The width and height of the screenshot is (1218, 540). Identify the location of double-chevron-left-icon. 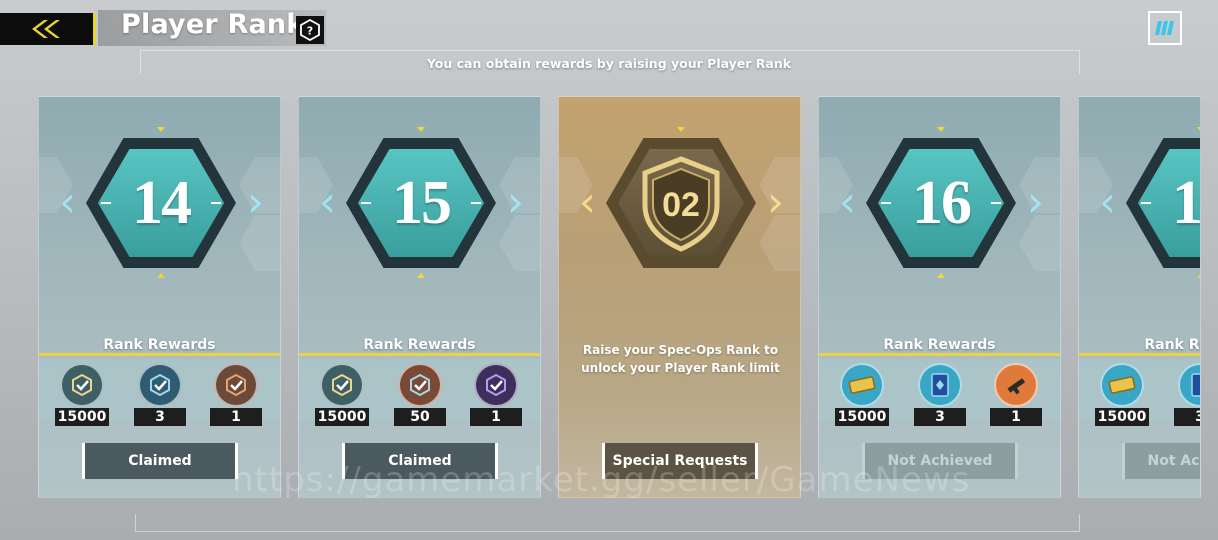
(45, 29).